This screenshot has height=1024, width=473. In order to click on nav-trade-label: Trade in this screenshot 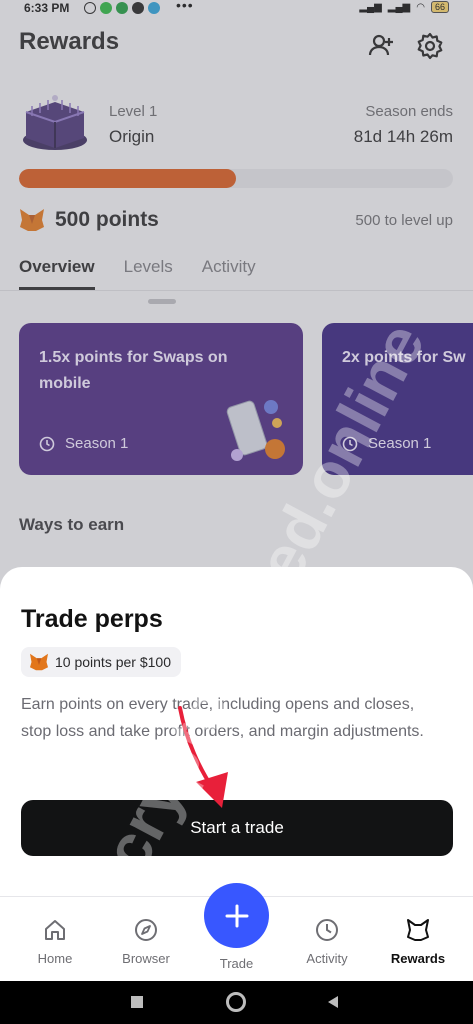, I will do `click(236, 963)`.